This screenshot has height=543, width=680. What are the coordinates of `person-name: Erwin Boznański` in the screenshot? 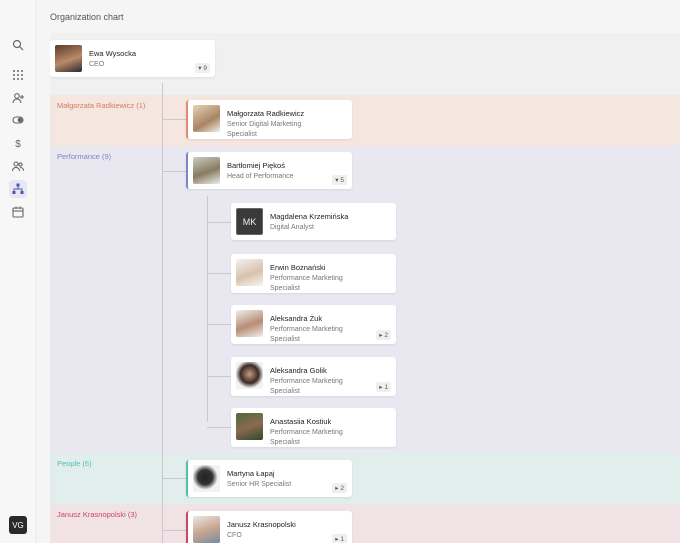 It's located at (298, 267).